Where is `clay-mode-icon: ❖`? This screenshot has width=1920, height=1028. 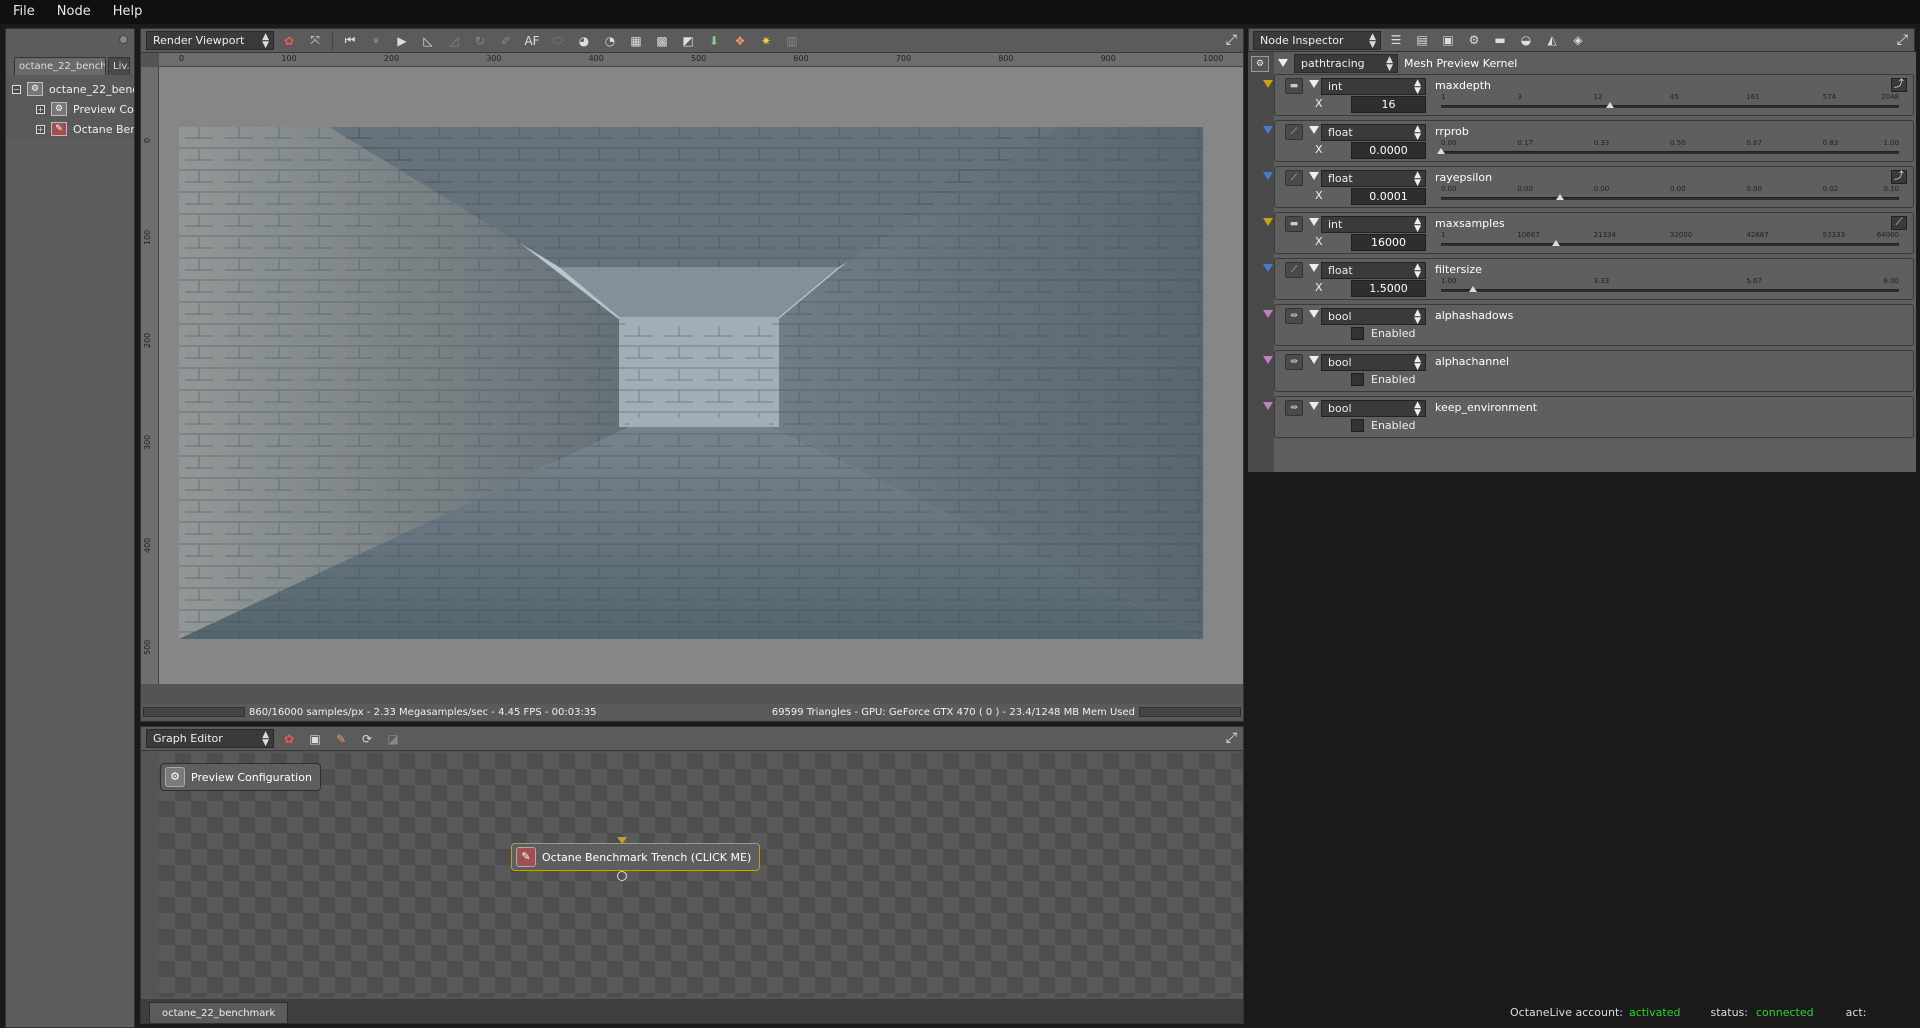
clay-mode-icon: ❖ is located at coordinates (740, 41).